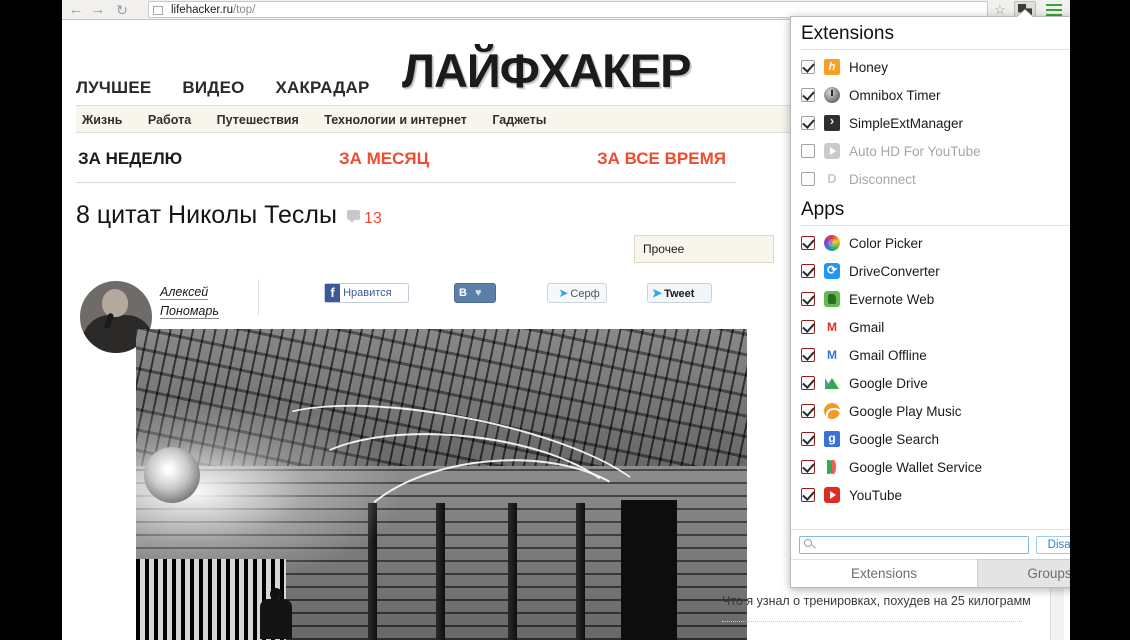 The image size is (1130, 640). Describe the element at coordinates (905, 411) in the screenshot. I see `list-item-label: Google Play Music` at that location.